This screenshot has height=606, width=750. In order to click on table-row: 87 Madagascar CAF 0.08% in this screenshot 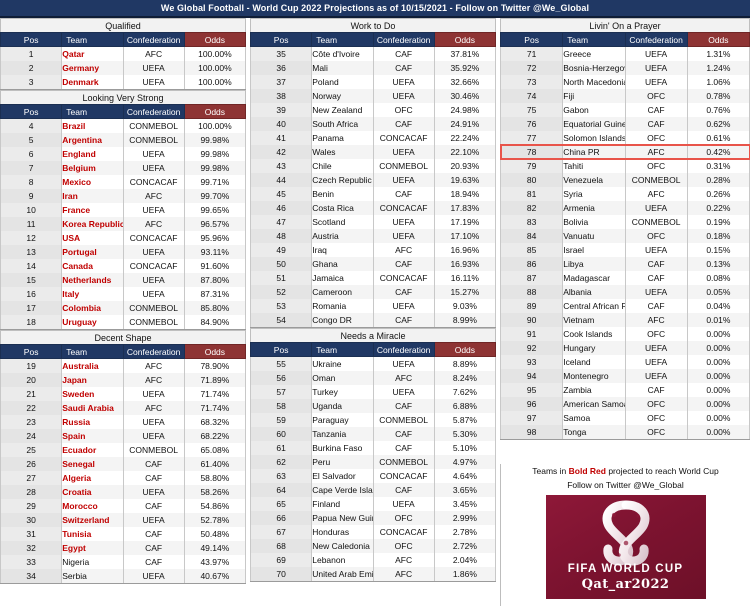, I will do `click(624, 278)`.